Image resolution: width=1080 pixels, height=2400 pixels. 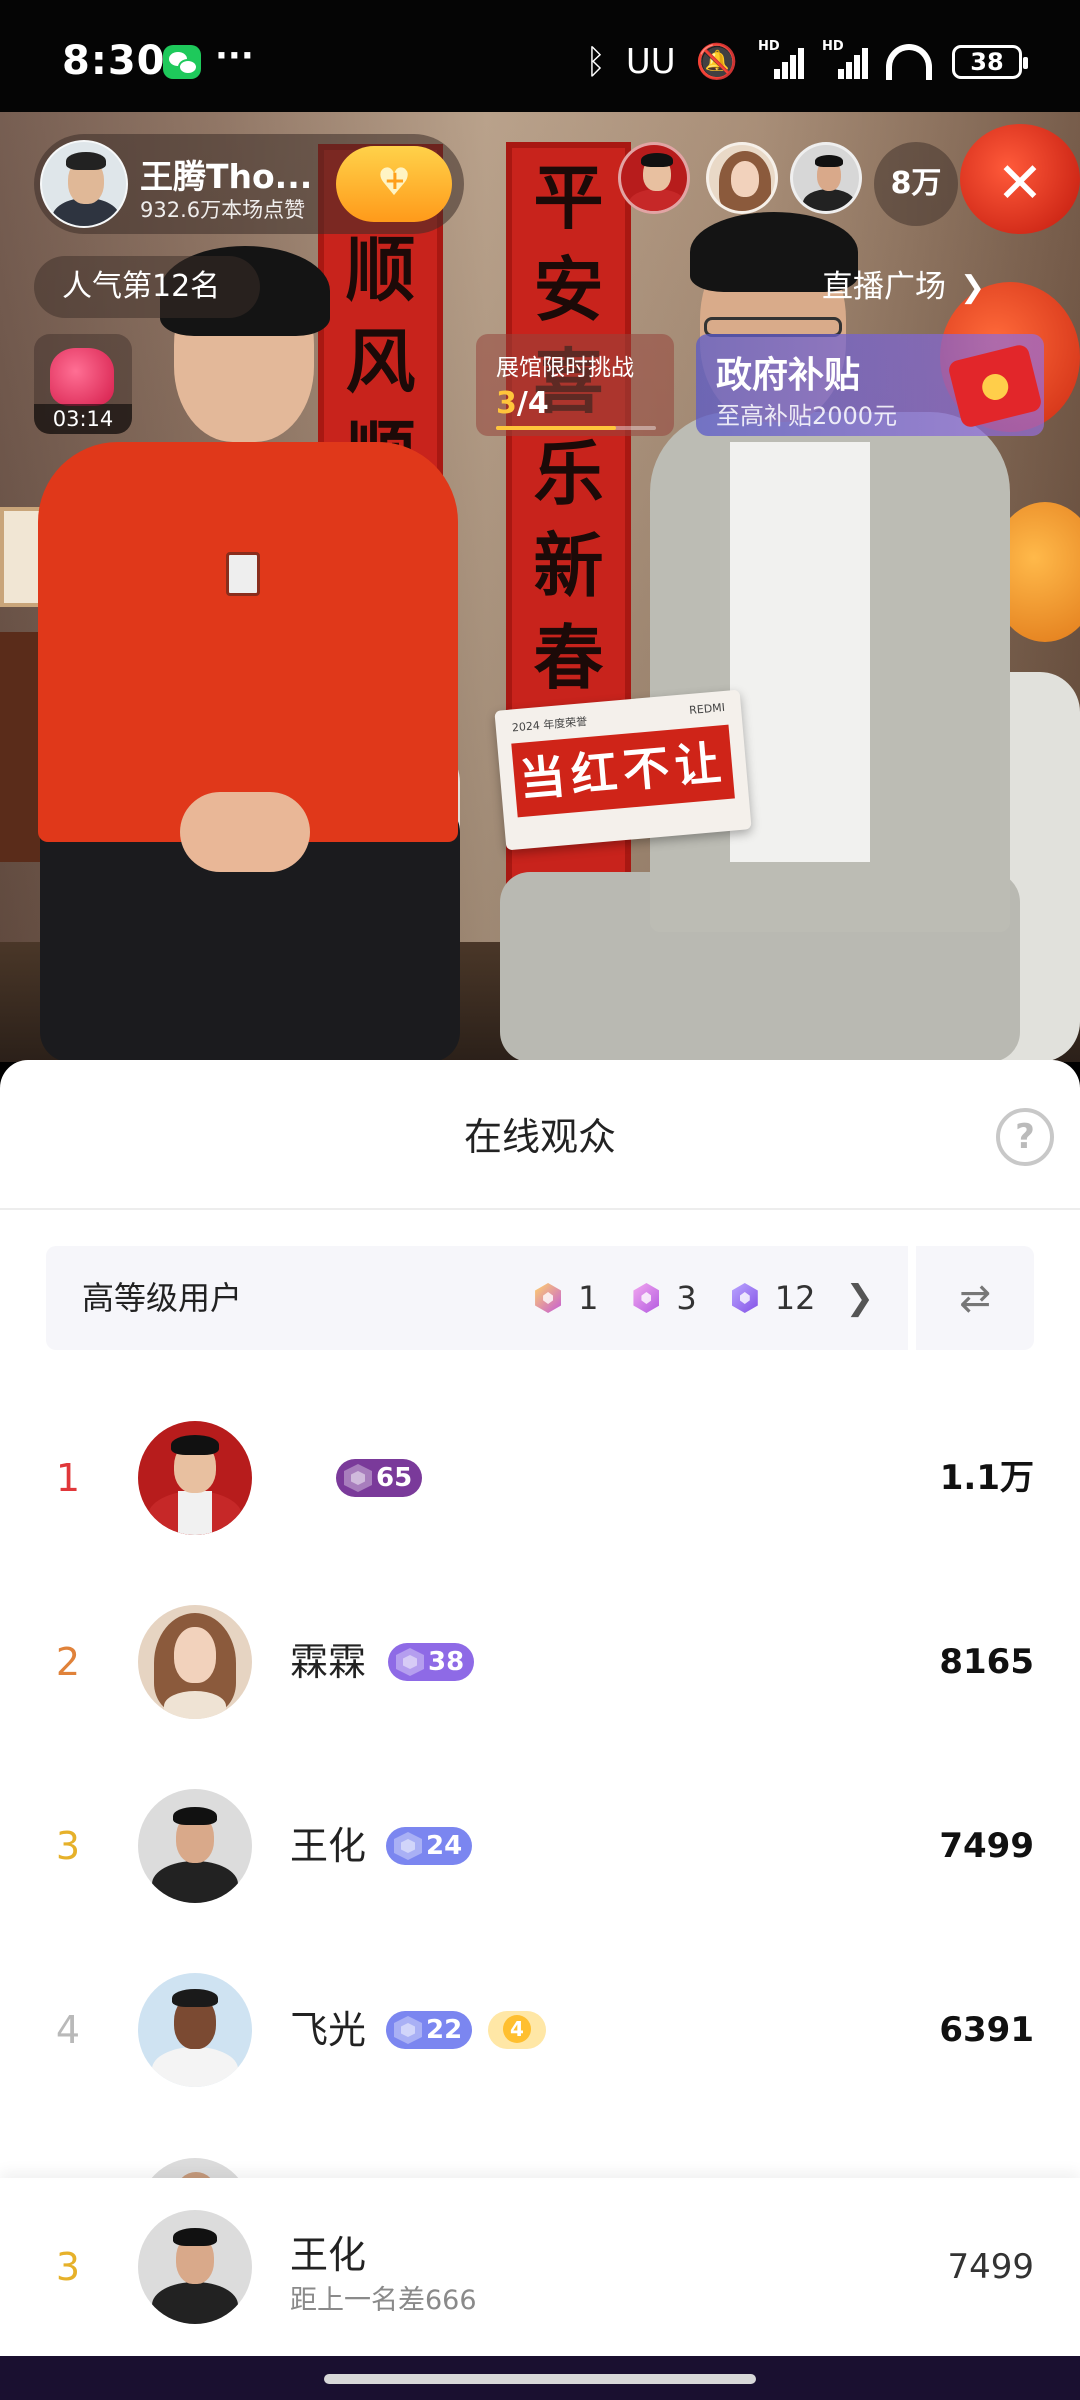 I want to click on level-counts: 1 3 12 ❯, so click(x=702, y=1298).